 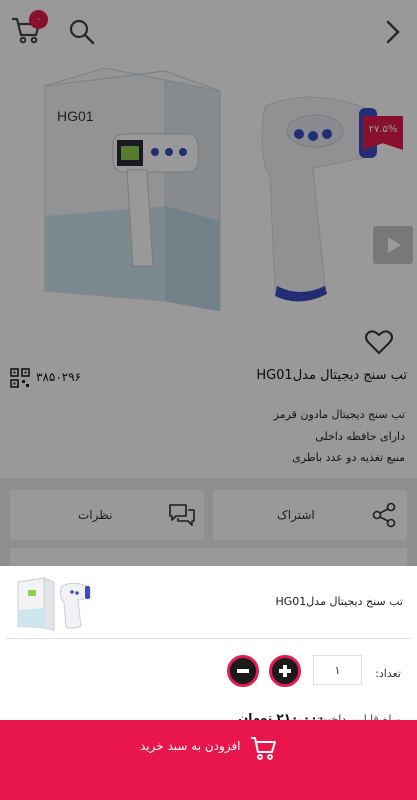 I want to click on quantity-input, so click(x=337, y=670).